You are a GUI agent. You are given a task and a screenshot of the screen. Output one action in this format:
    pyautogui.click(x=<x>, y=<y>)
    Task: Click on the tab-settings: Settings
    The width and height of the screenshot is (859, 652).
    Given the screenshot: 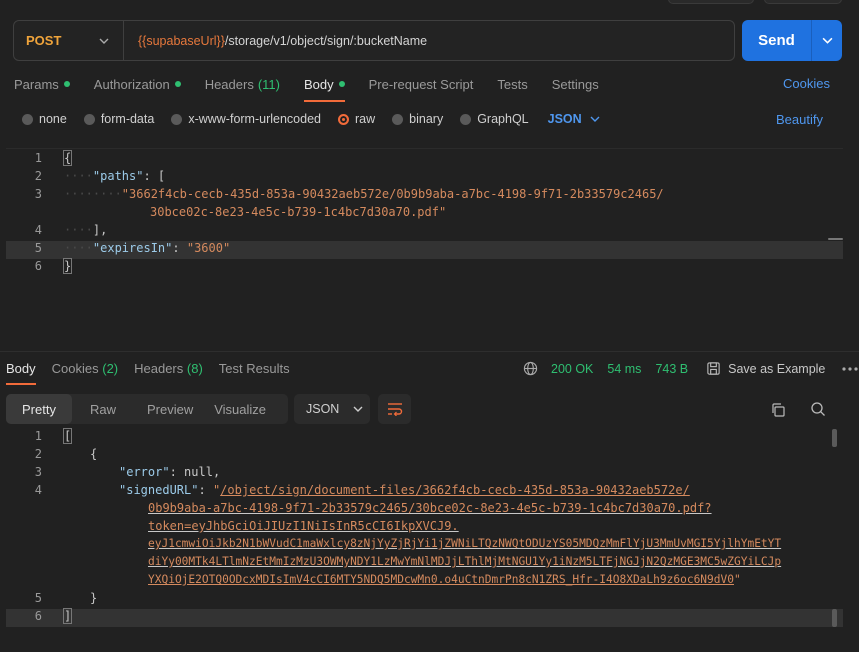 What is the action you would take?
    pyautogui.click(x=575, y=84)
    